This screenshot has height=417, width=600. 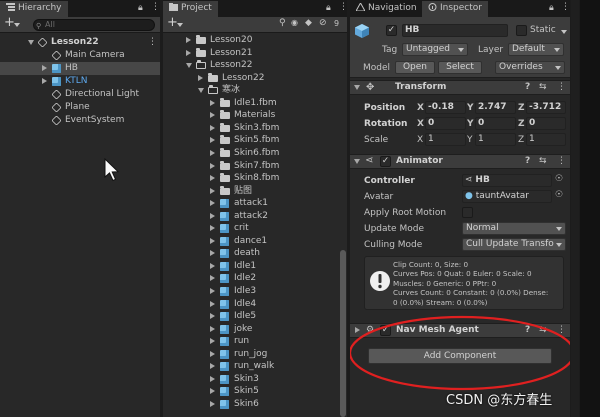 What do you see at coordinates (460, 161) in the screenshot?
I see `animator-header: ⋖ ✓ Animator ? ⇆ ⋮` at bounding box center [460, 161].